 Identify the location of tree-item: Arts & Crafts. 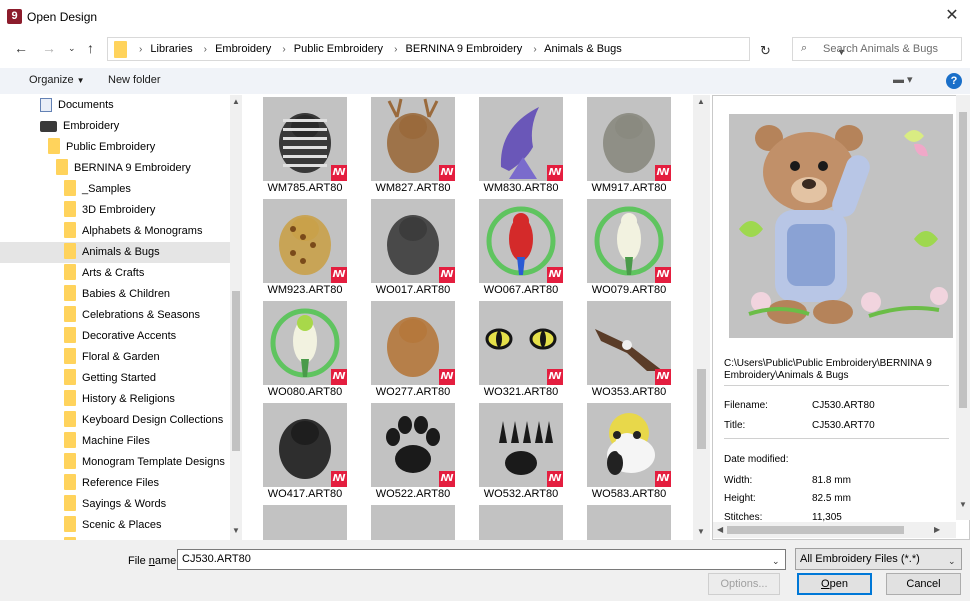
(115, 273).